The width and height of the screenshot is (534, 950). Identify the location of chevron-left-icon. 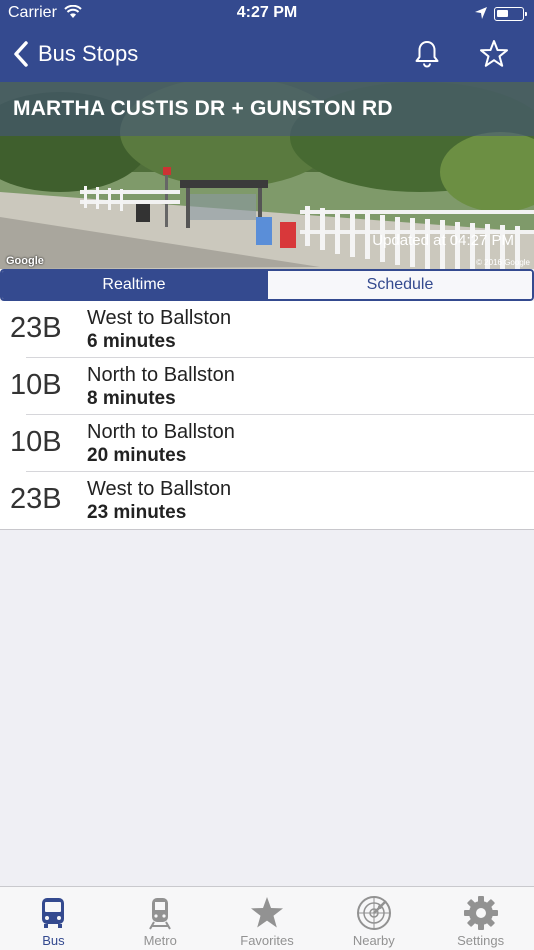
(21, 54).